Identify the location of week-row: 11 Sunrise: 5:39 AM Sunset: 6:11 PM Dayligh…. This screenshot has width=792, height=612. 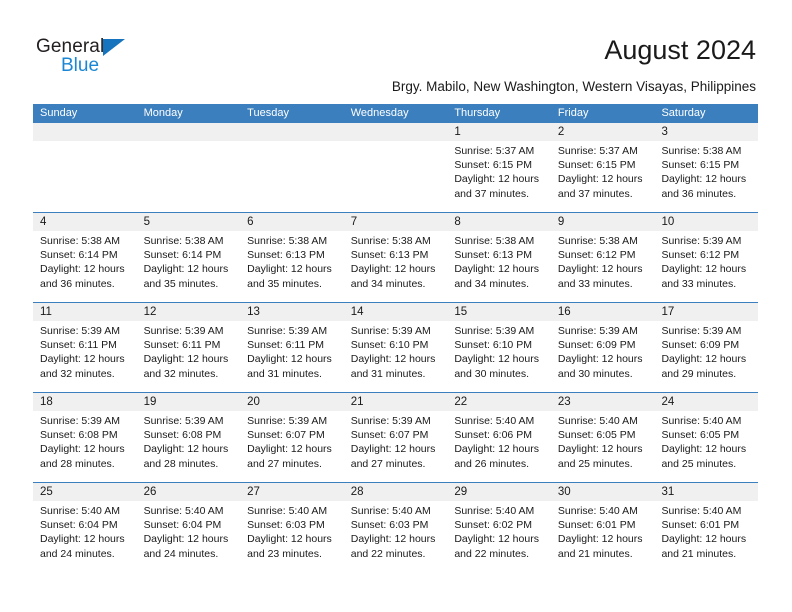
(396, 347).